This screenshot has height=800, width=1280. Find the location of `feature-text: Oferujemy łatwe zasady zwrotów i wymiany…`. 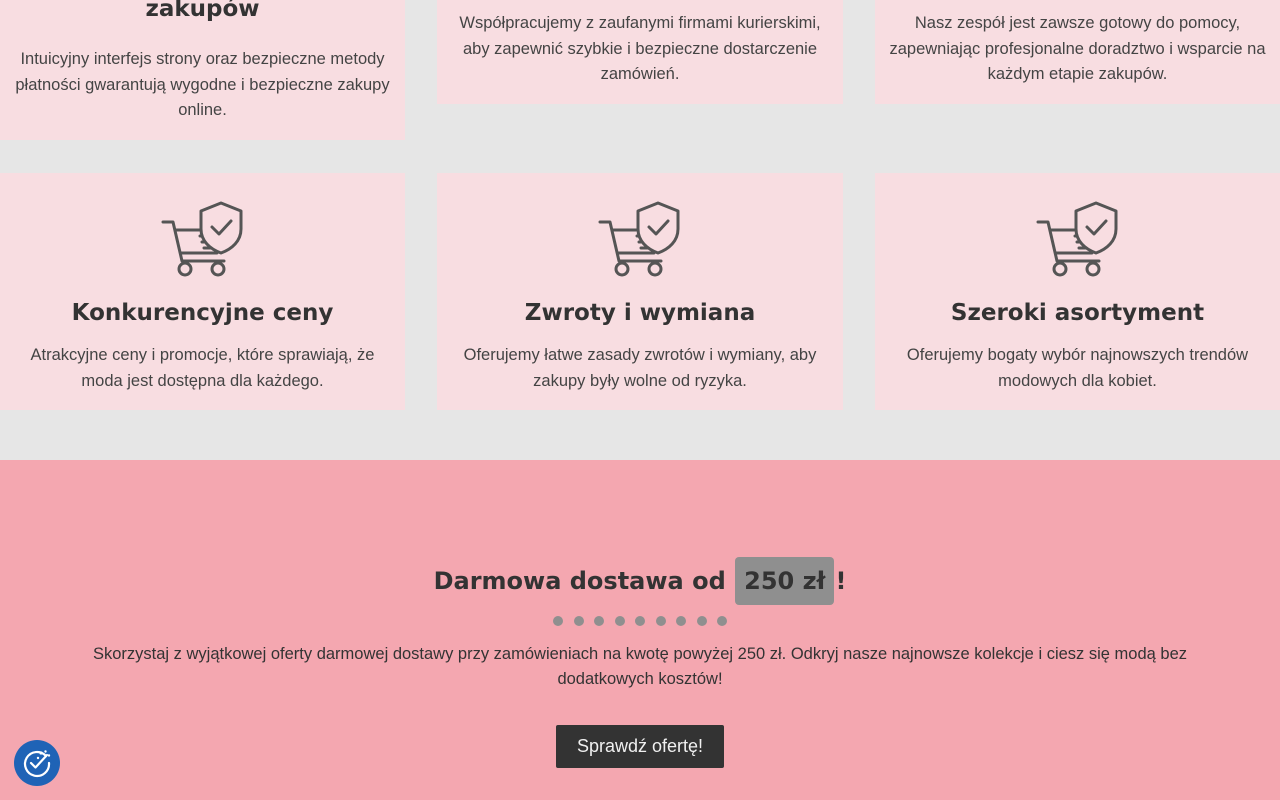

feature-text: Oferujemy łatwe zasady zwrotów i wymiany… is located at coordinates (640, 368).